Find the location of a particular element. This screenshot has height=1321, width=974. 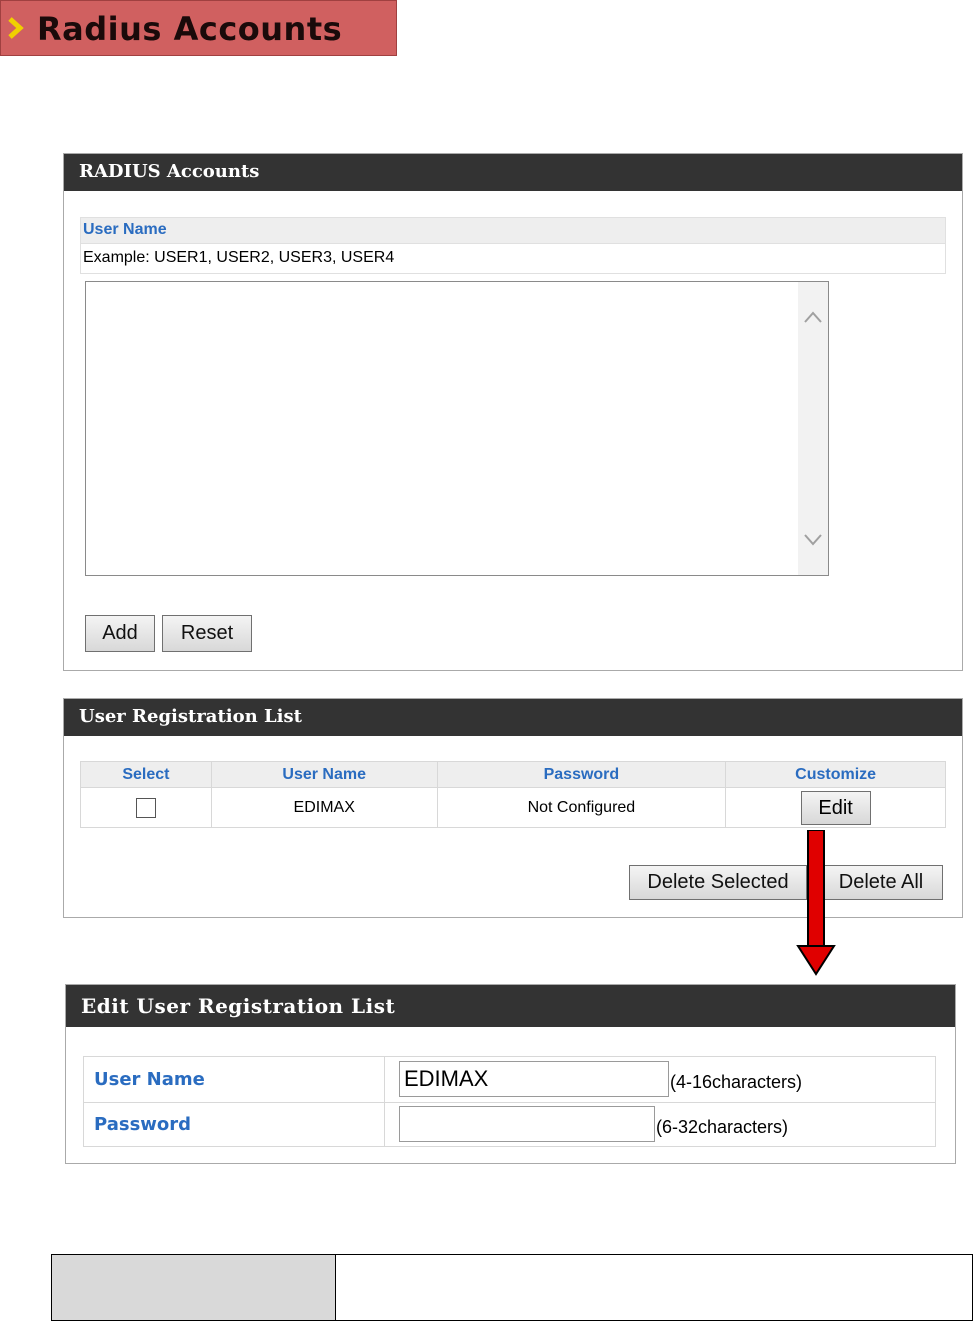

edit-button: Edit is located at coordinates (835, 807).